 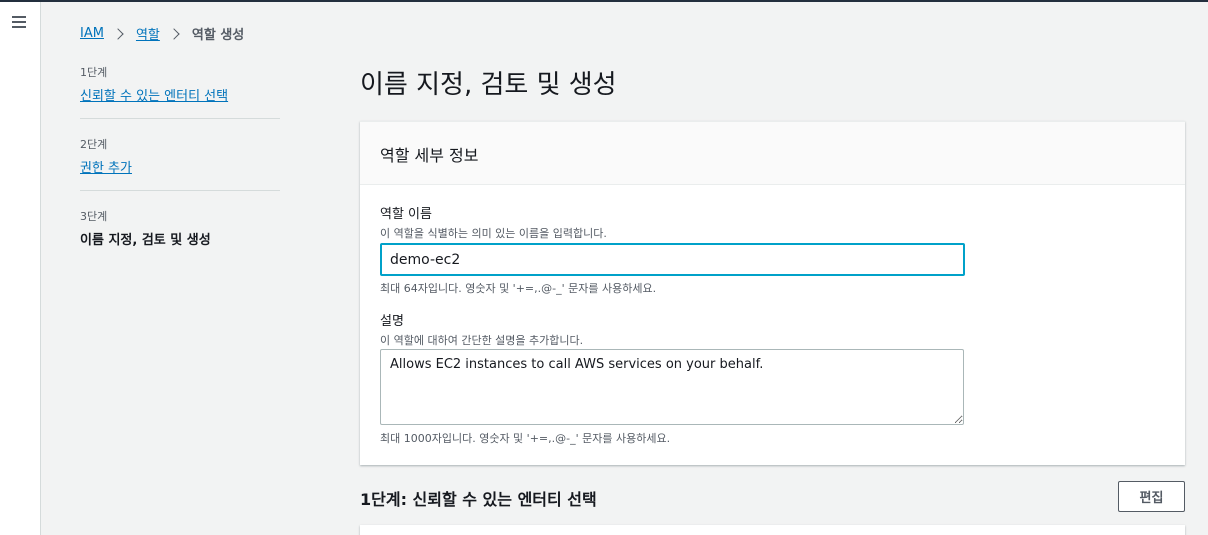 What do you see at coordinates (154, 96) in the screenshot?
I see `step-link-trusted-entity: 신뢰할 수 있는 엔터티 선택` at bounding box center [154, 96].